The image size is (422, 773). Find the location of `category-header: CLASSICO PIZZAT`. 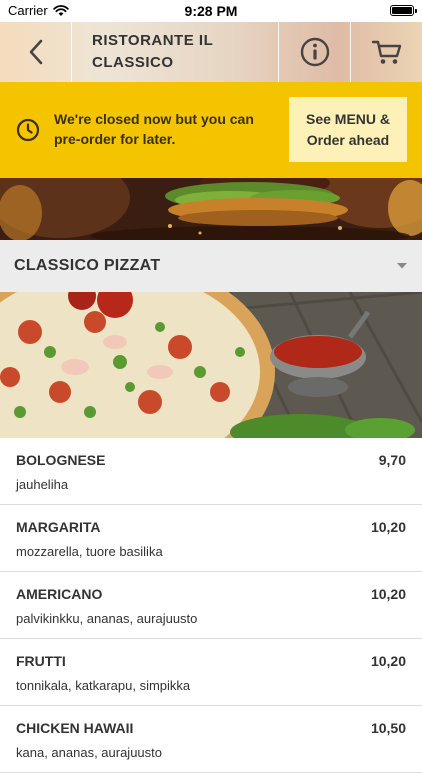

category-header: CLASSICO PIZZAT is located at coordinates (211, 266).